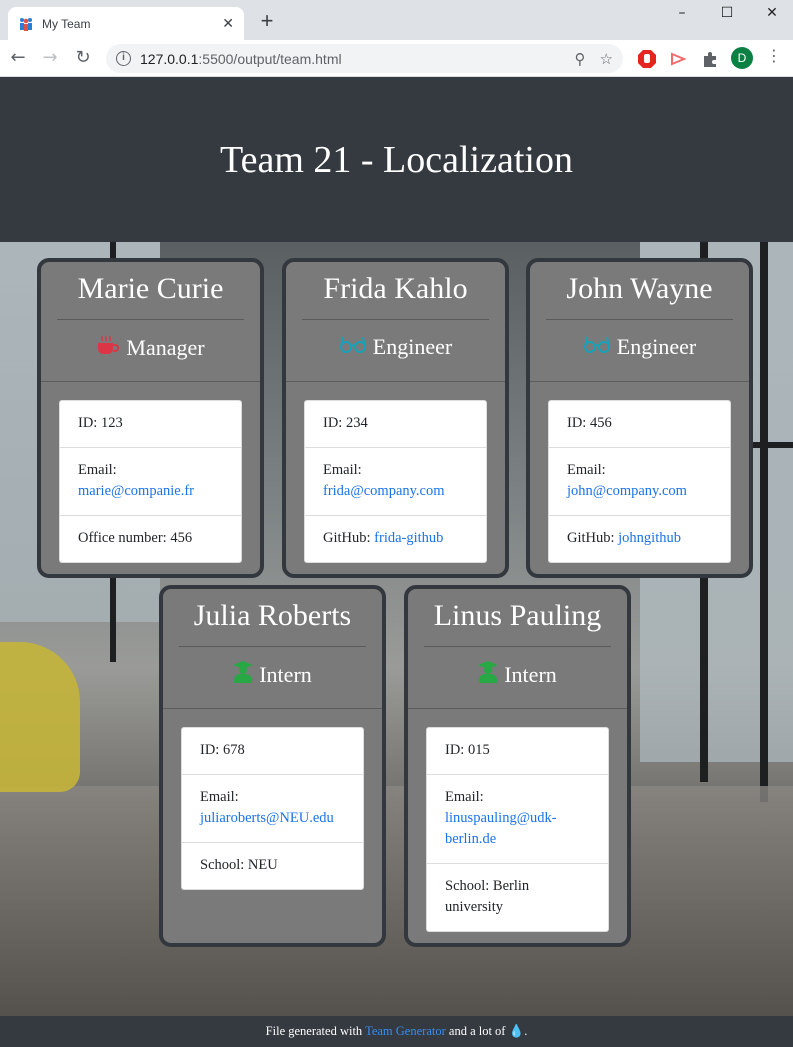  What do you see at coordinates (405, 1031) in the screenshot?
I see `team-generator-link: Team Generator` at bounding box center [405, 1031].